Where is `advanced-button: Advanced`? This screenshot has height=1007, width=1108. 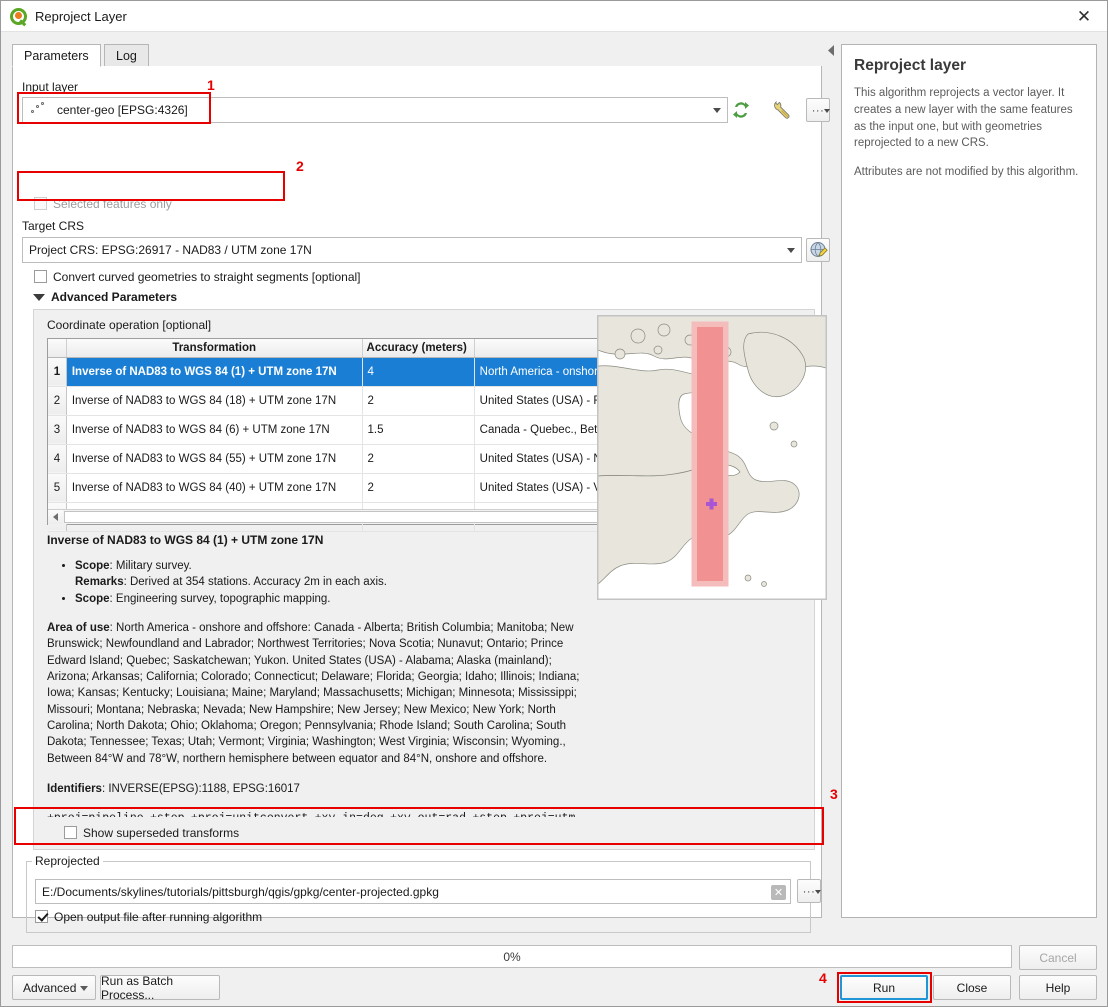
advanced-button: Advanced is located at coordinates (54, 987).